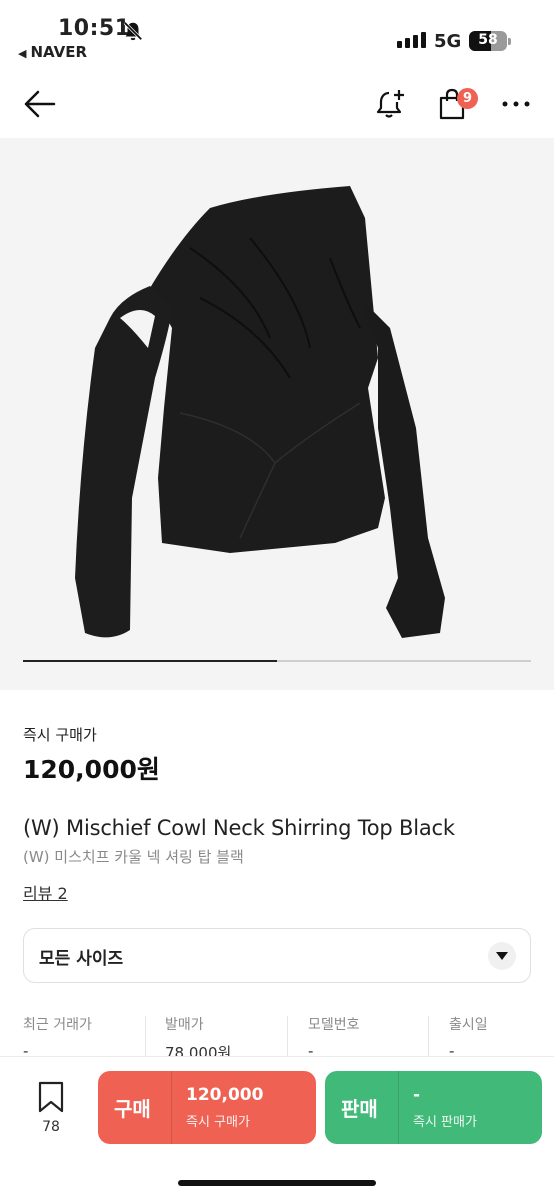 This screenshot has height=1200, width=554. Describe the element at coordinates (277, 955) in the screenshot. I see `size-select: 모든 사이즈` at that location.